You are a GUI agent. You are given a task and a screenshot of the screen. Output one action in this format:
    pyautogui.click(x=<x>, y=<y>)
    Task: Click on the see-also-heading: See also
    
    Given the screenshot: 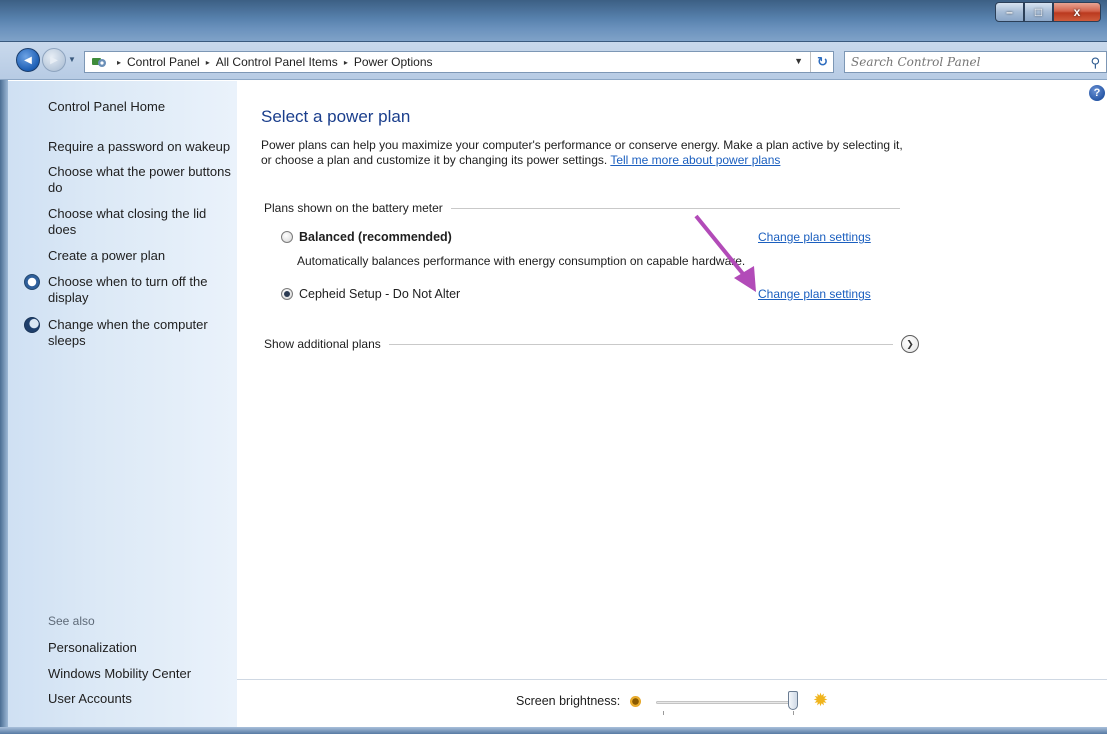 What is the action you would take?
    pyautogui.click(x=71, y=621)
    